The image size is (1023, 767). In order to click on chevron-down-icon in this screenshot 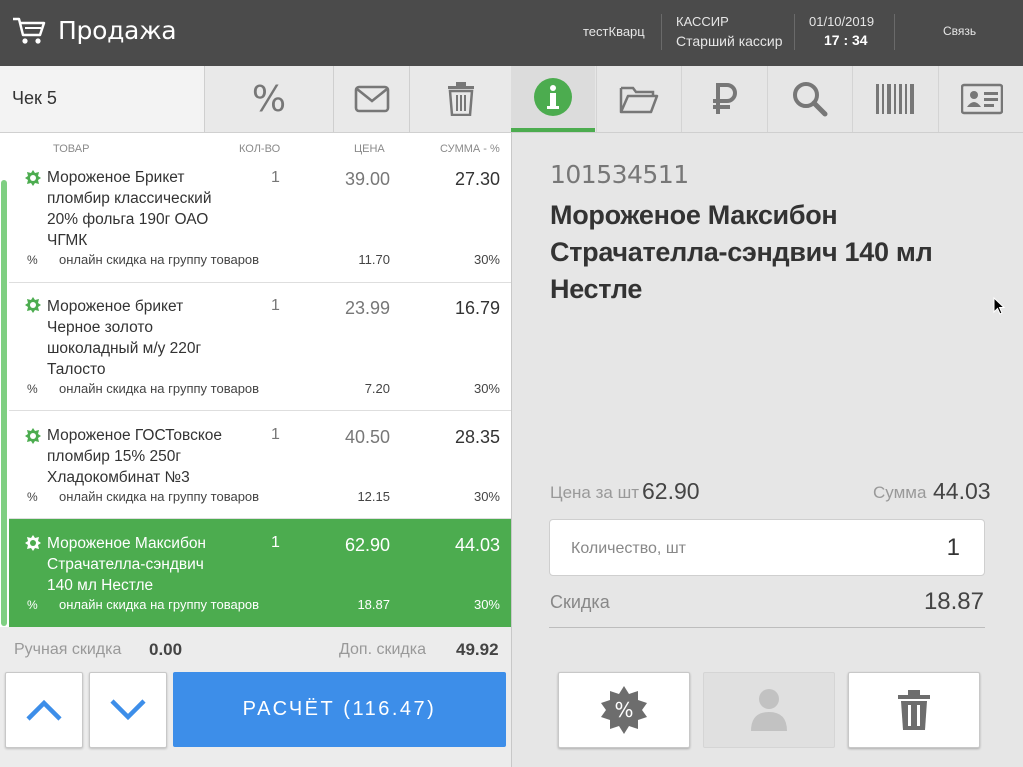, I will do `click(128, 710)`.